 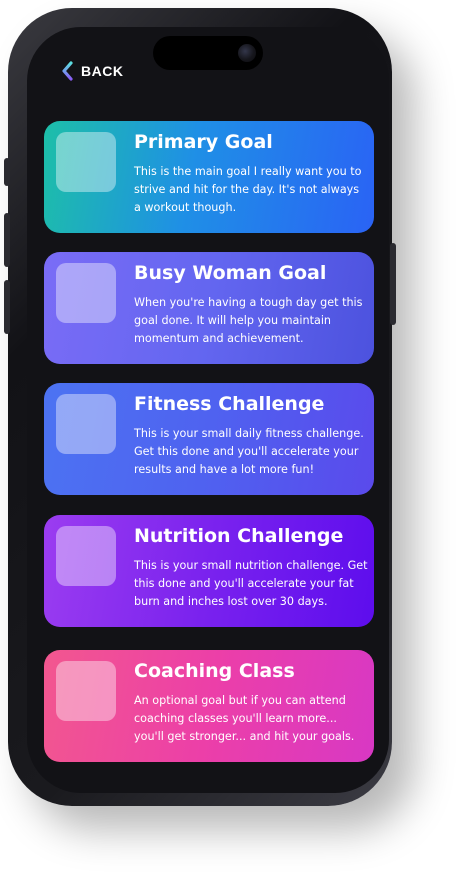 I want to click on goal-title: Coaching Class, so click(x=214, y=671).